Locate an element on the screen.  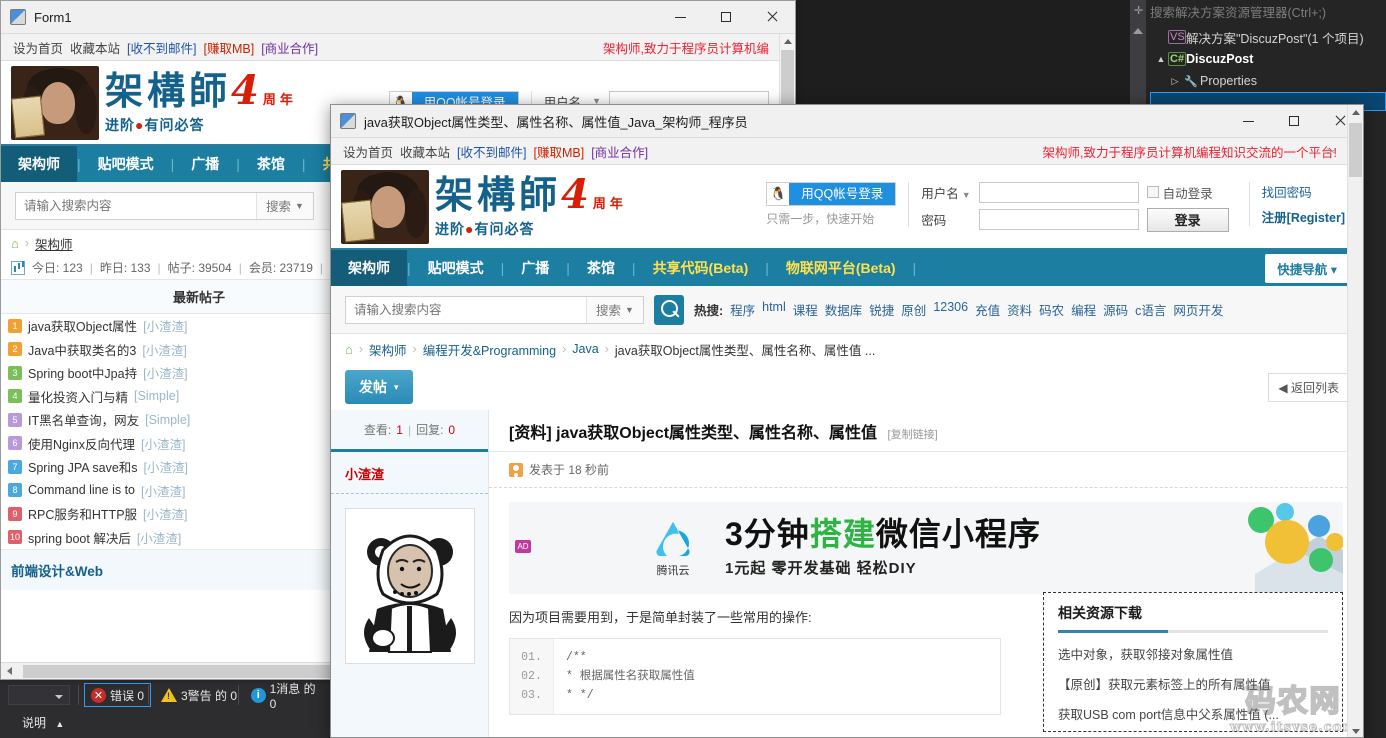
front-minimize-button is located at coordinates (1248, 121).